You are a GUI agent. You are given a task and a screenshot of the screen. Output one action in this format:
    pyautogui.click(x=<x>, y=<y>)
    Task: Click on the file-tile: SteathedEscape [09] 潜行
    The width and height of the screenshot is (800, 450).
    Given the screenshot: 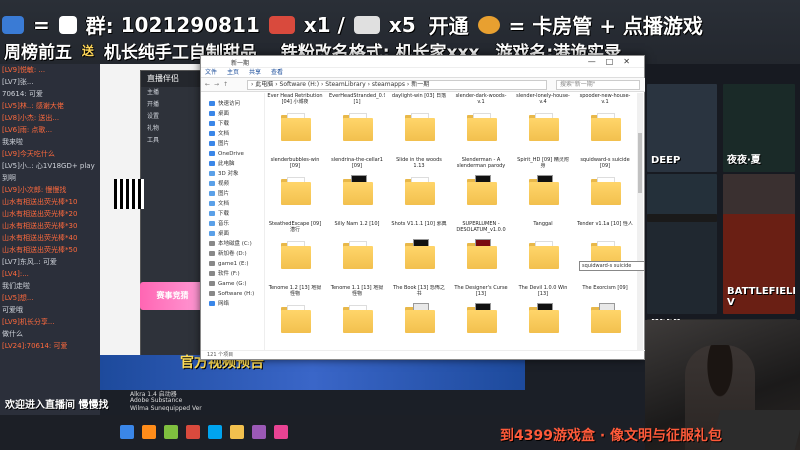 What is the action you would take?
    pyautogui.click(x=295, y=256)
    